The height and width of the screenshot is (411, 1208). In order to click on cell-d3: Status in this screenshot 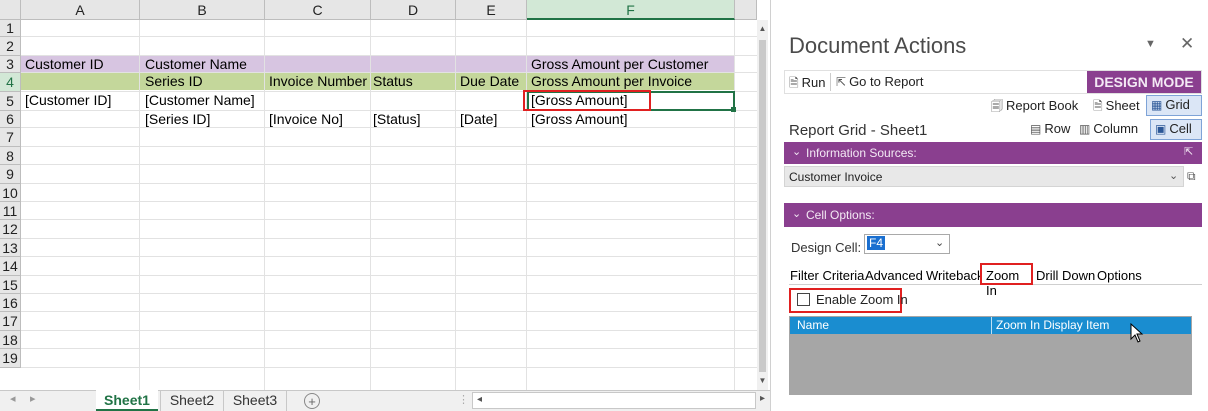, I will do `click(393, 81)`.